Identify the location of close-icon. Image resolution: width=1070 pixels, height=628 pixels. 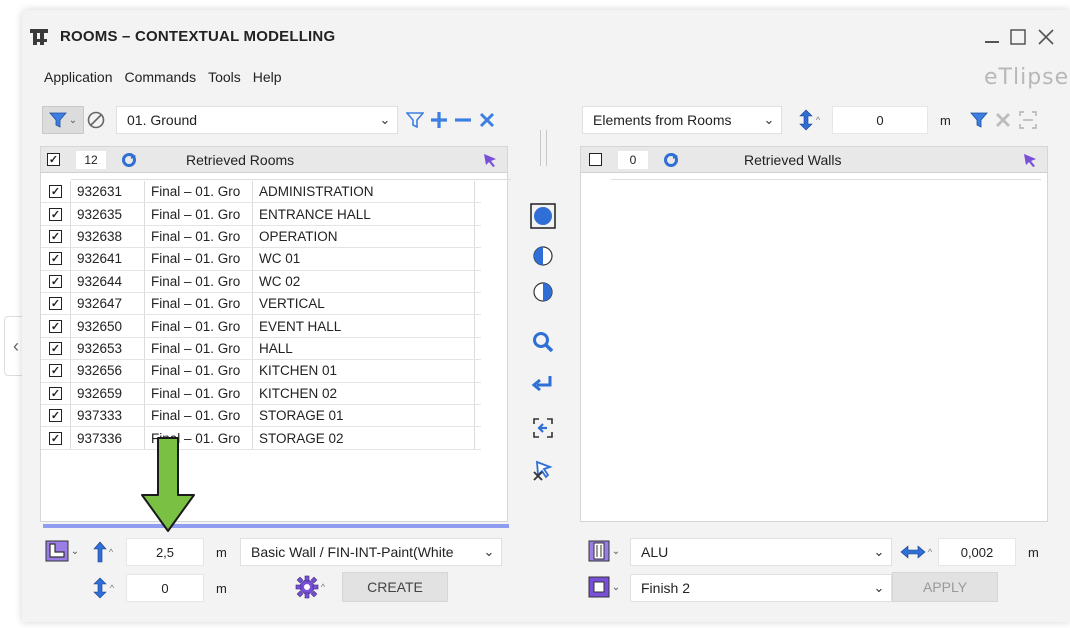
(1046, 37).